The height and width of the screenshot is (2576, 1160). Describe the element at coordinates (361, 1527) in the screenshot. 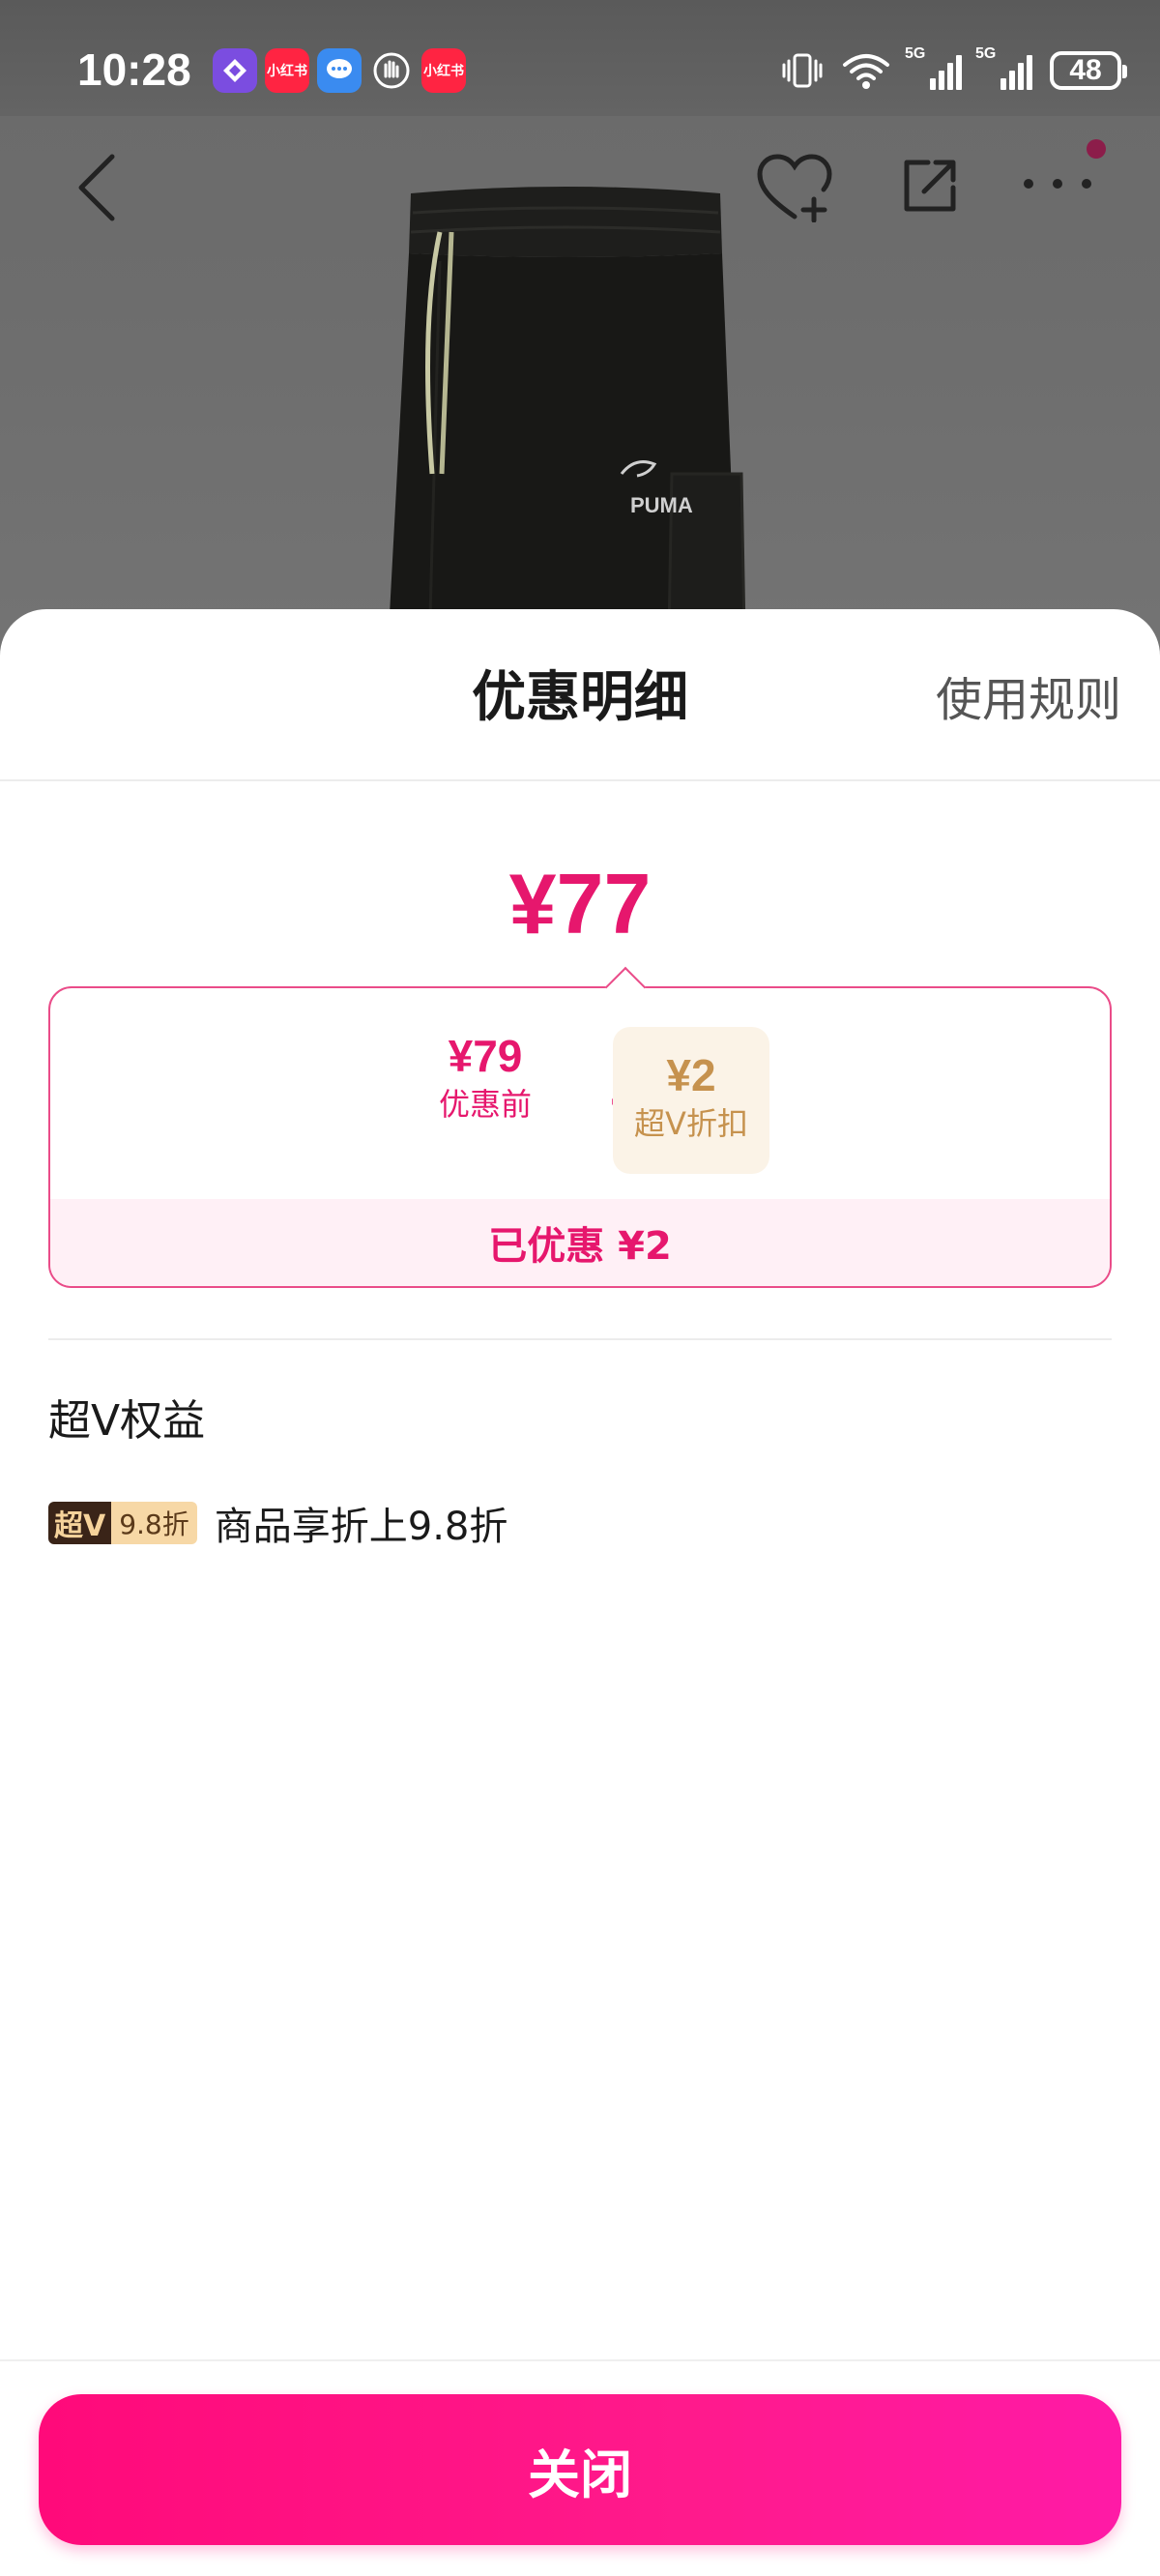

I see `vip-benefit-description: 商品享折上9.8折` at that location.